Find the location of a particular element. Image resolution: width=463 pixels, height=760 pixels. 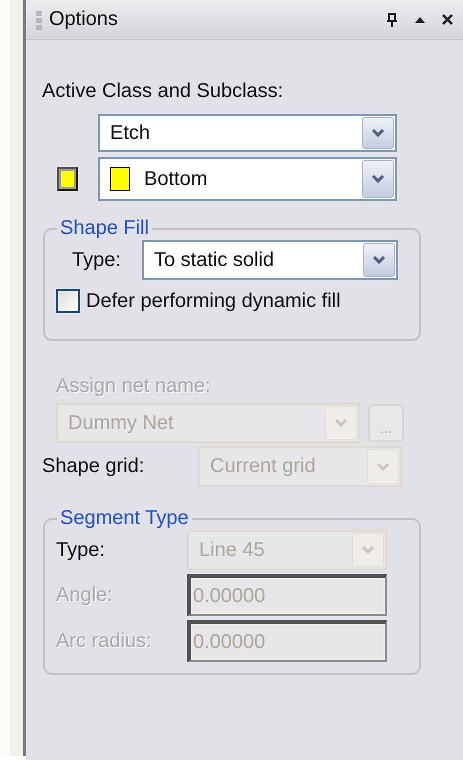

field-label: Angle: is located at coordinates (84, 595).